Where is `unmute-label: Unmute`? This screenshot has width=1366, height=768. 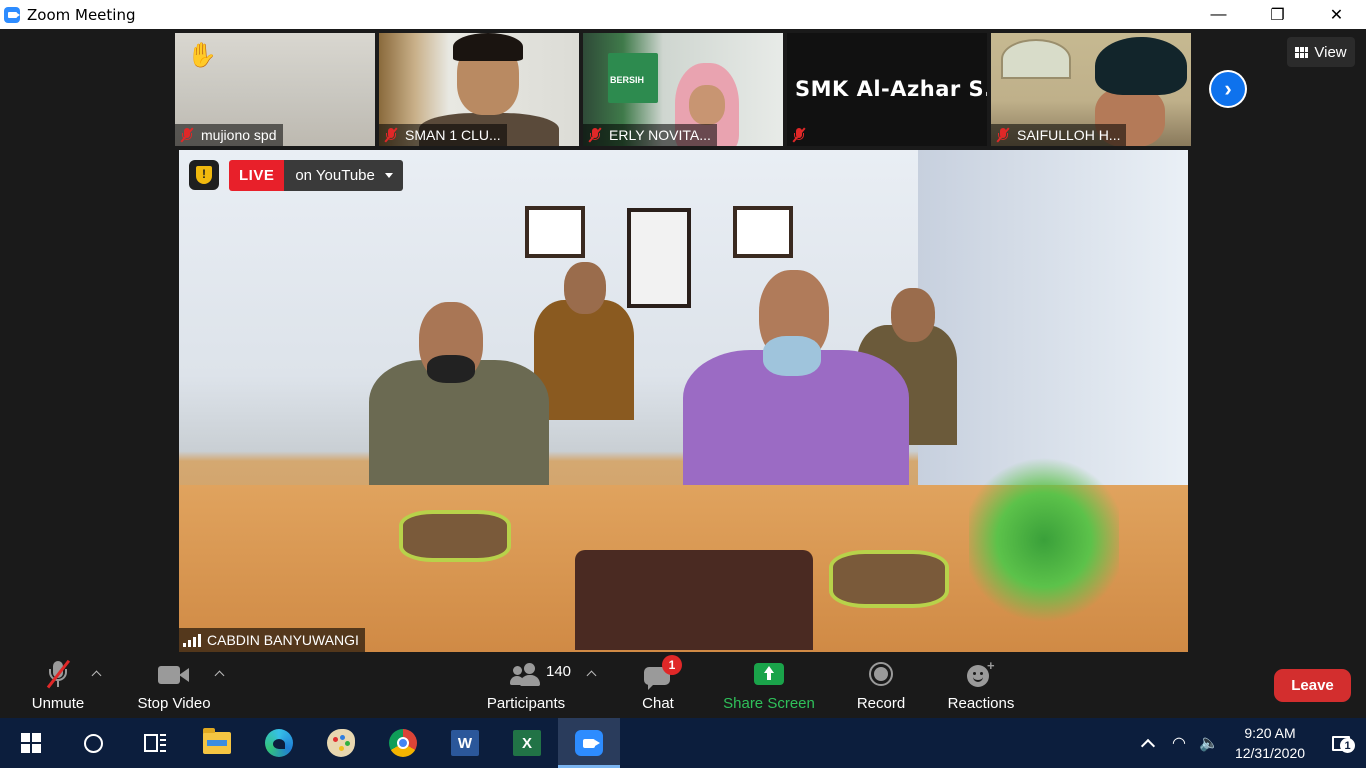
unmute-label: Unmute is located at coordinates (58, 703).